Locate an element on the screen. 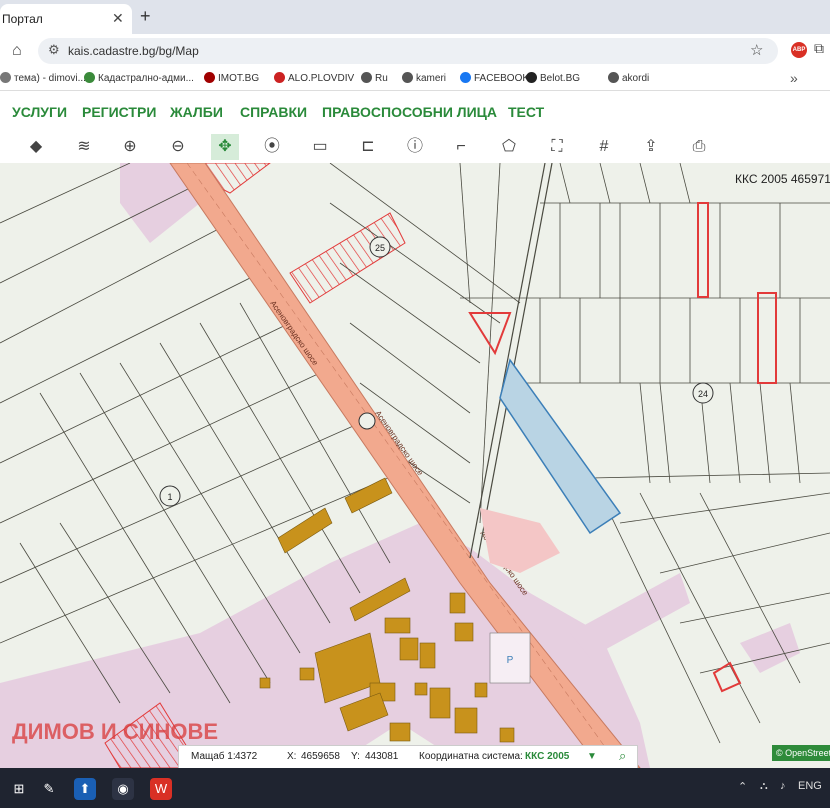  home-icon: ⌂ is located at coordinates (17, 51).